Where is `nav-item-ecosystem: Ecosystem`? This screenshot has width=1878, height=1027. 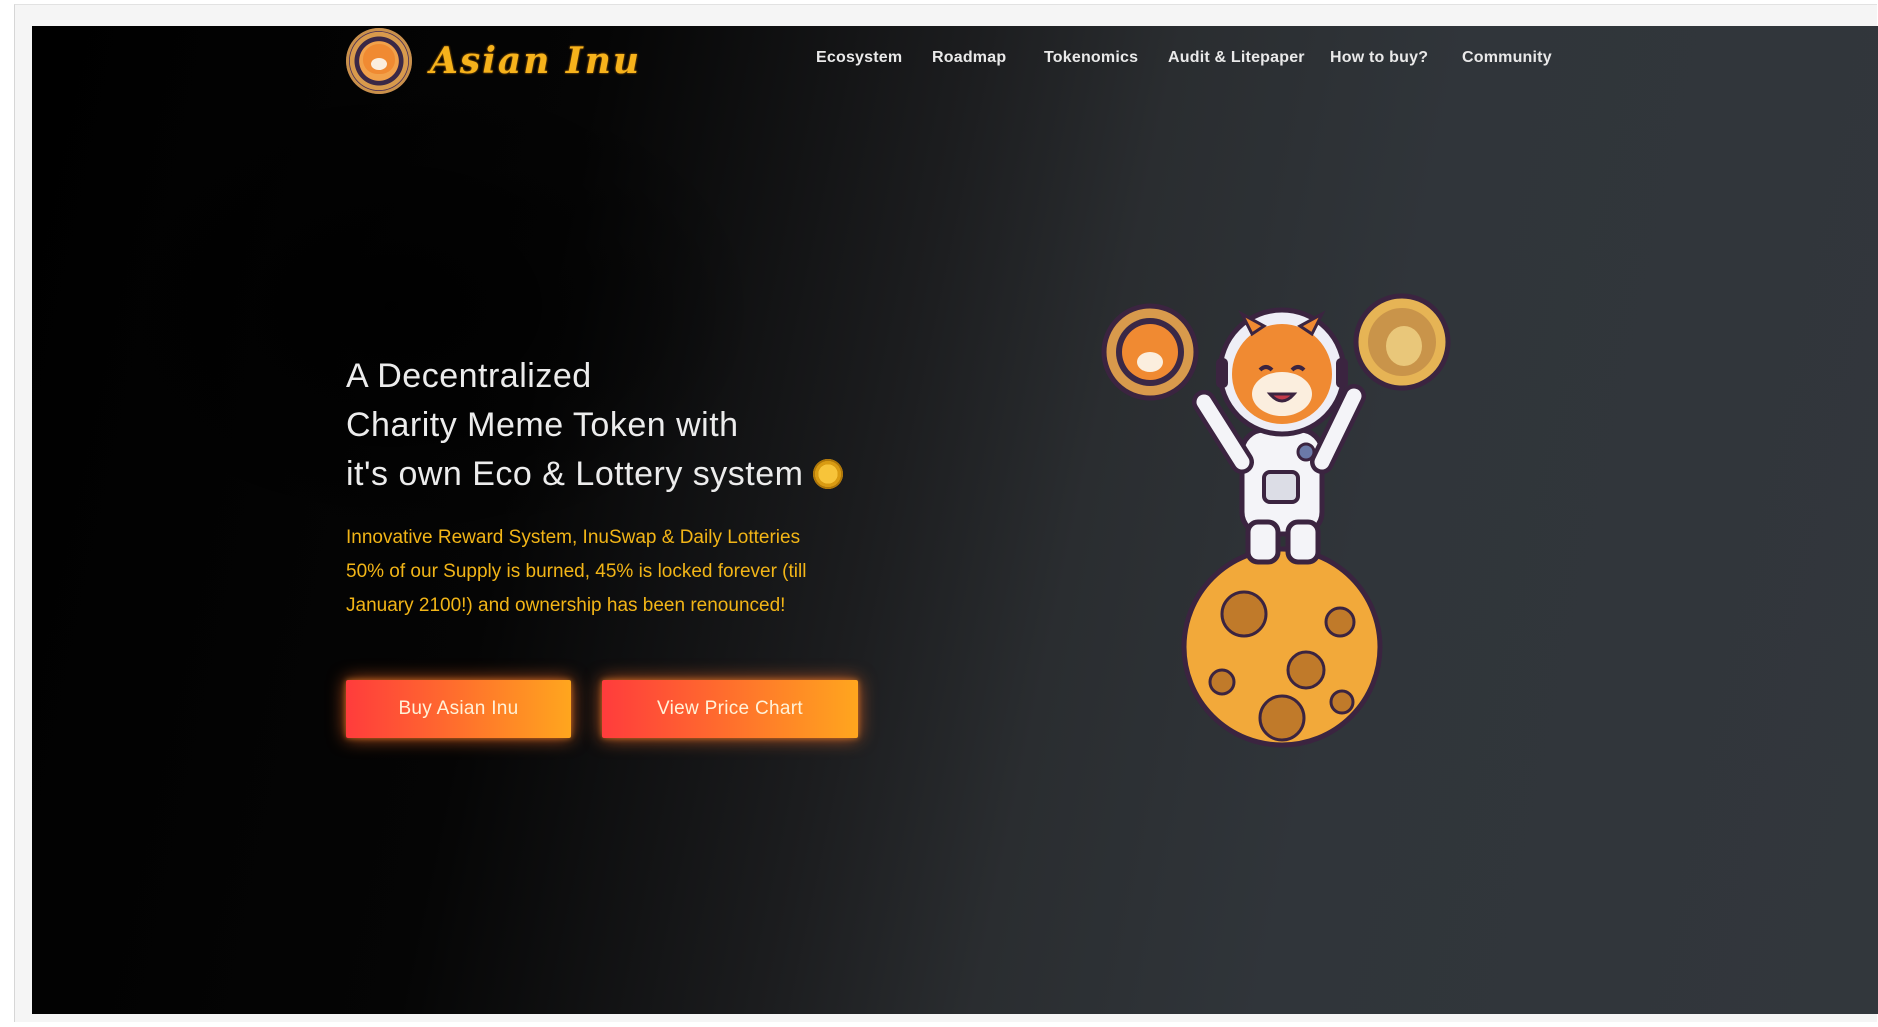
nav-item-ecosystem: Ecosystem is located at coordinates (859, 58).